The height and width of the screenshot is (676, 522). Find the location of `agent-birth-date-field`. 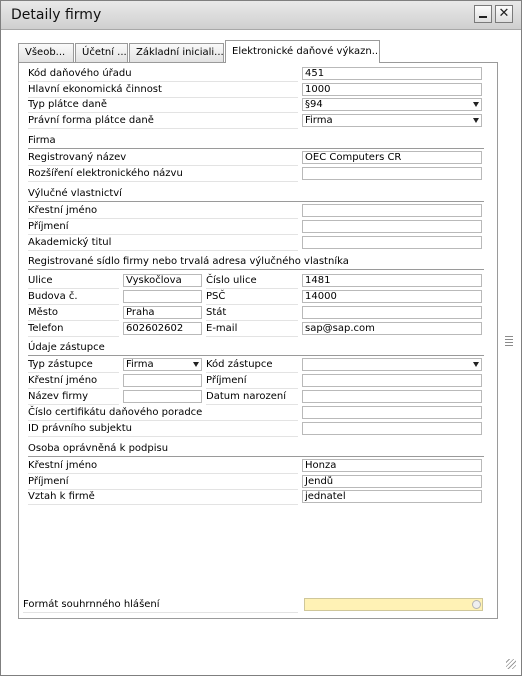

agent-birth-date-field is located at coordinates (392, 396).